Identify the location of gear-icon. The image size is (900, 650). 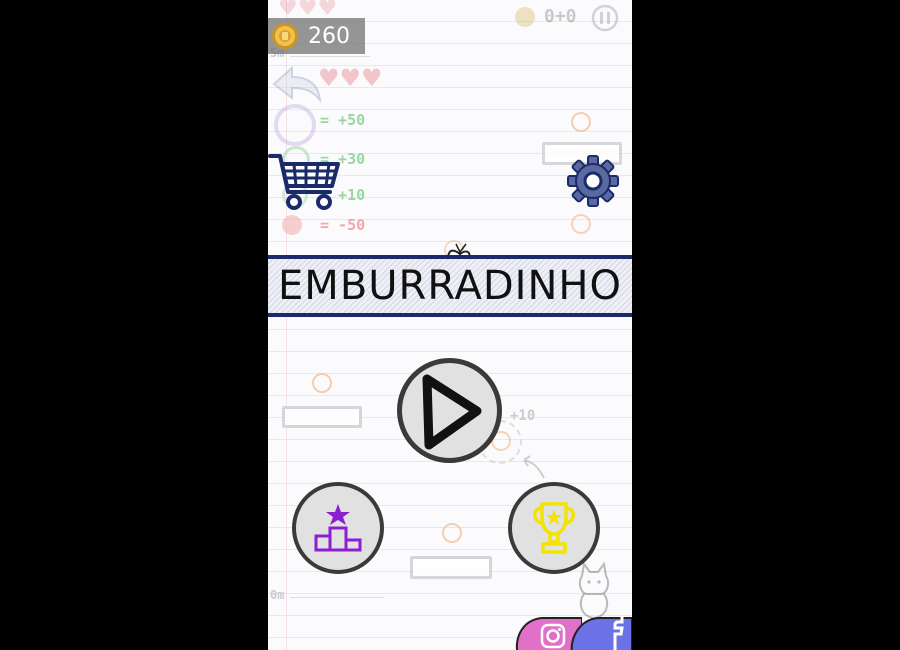
(593, 181).